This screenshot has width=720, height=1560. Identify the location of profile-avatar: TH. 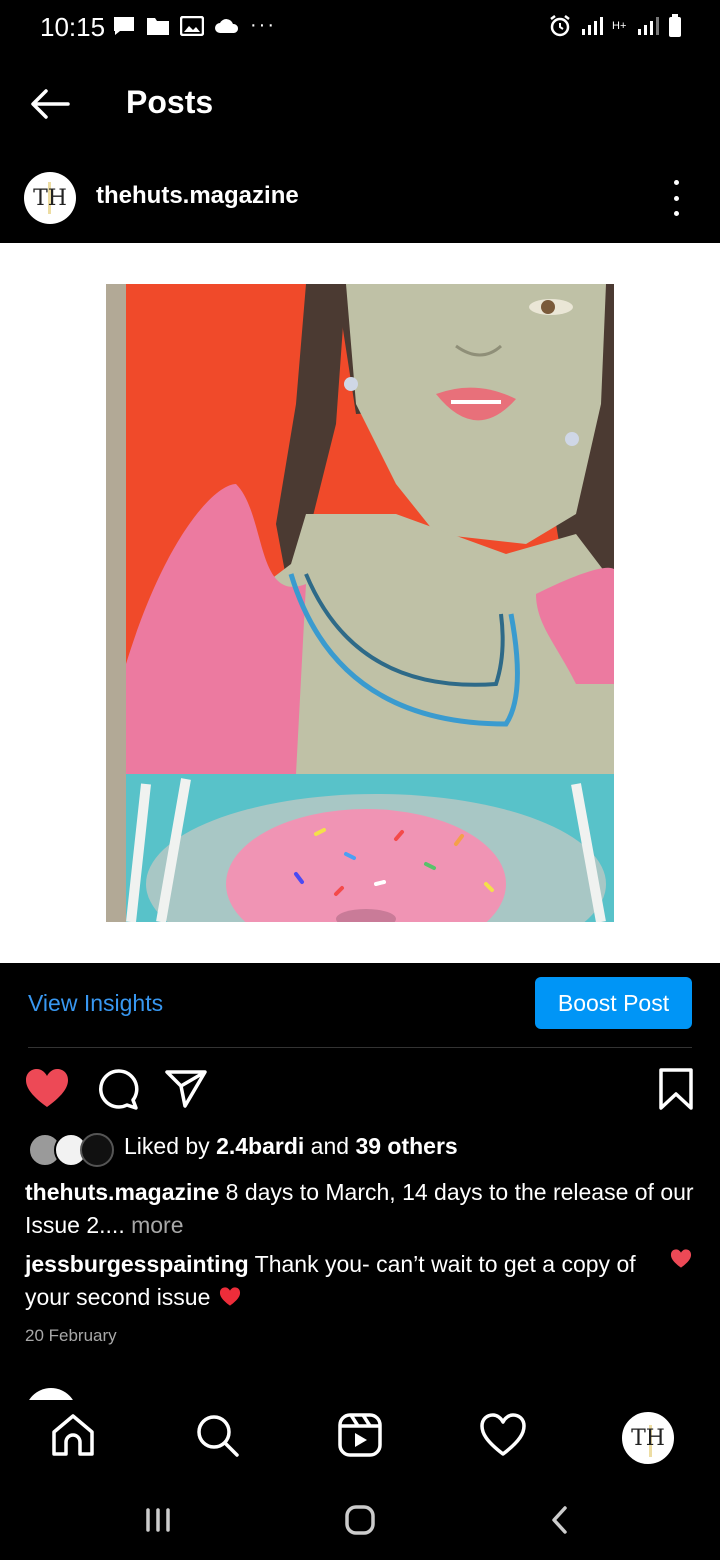
(50, 198).